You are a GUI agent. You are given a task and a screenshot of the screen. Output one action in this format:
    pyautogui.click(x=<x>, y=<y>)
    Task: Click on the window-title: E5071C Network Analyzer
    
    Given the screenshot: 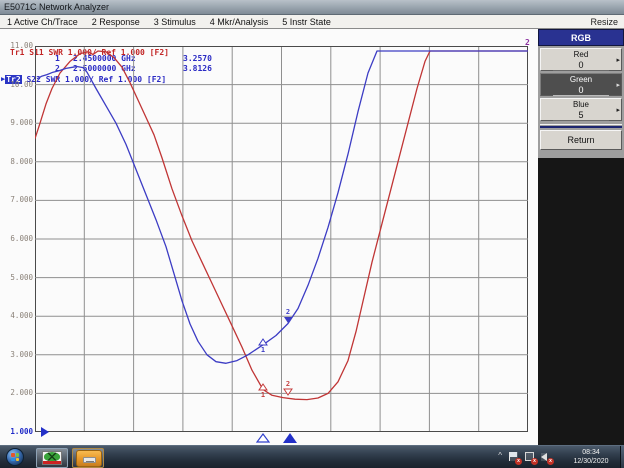 What is the action you would take?
    pyautogui.click(x=57, y=7)
    